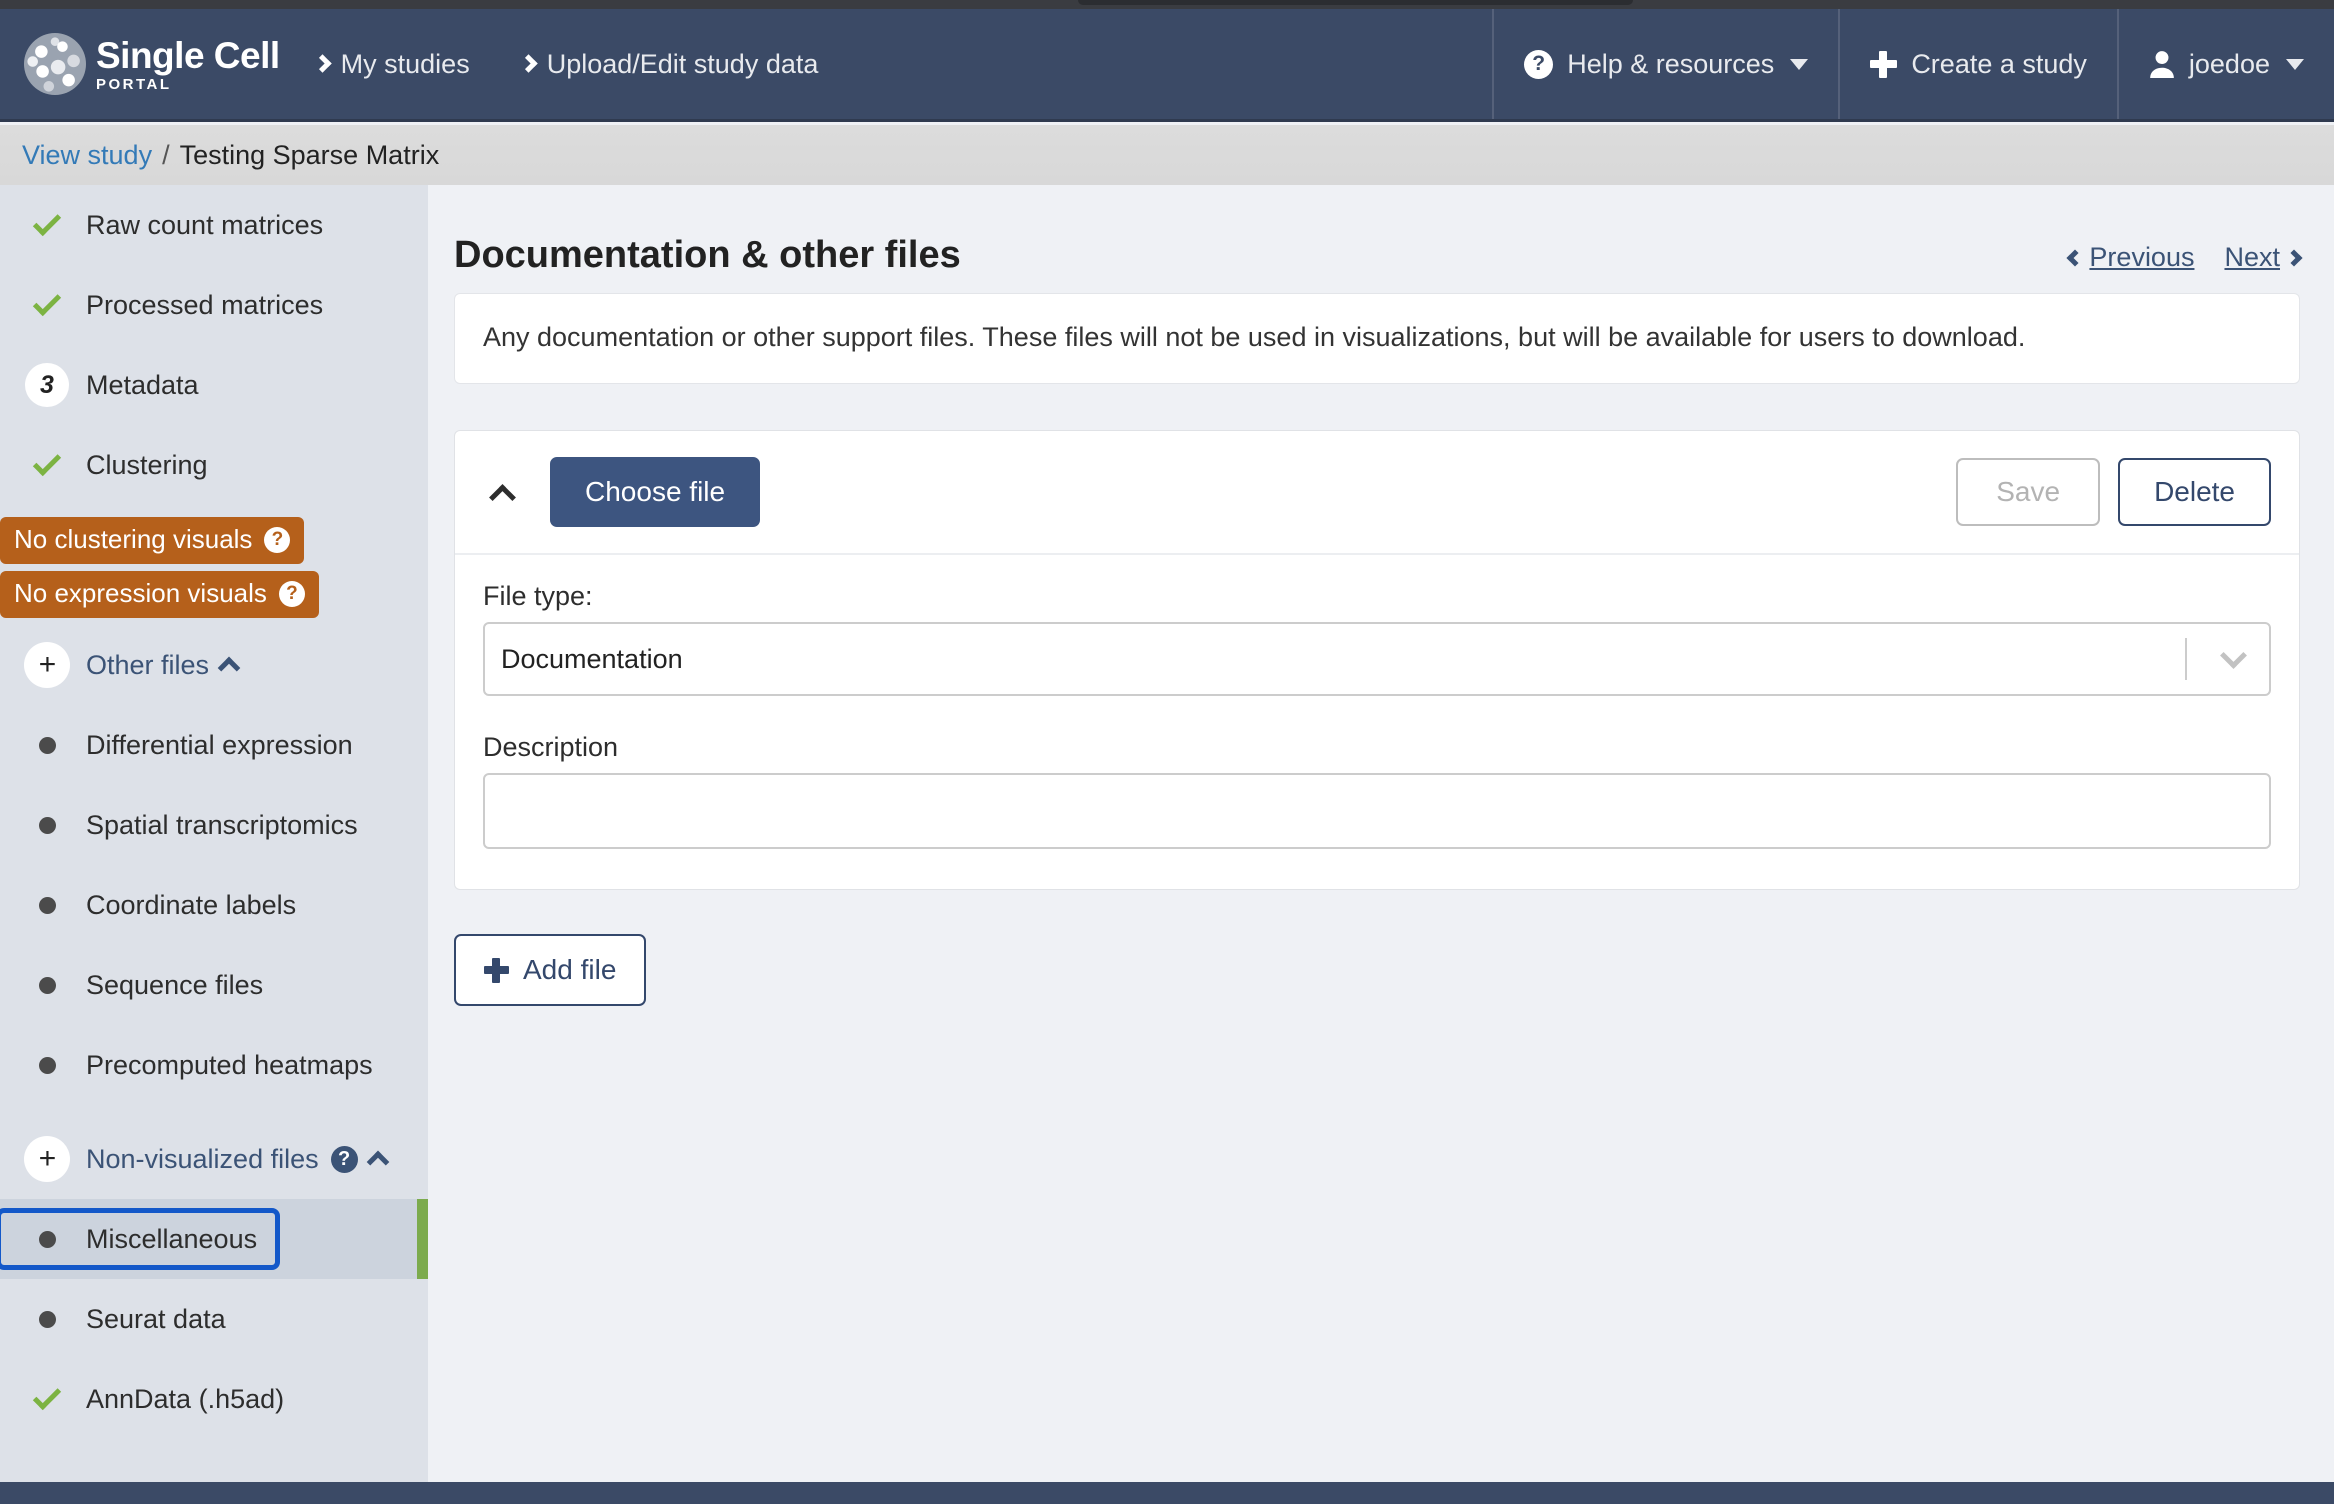 The height and width of the screenshot is (1504, 2334). What do you see at coordinates (172, 1238) in the screenshot?
I see `sidebar-item-label: Miscellaneous` at bounding box center [172, 1238].